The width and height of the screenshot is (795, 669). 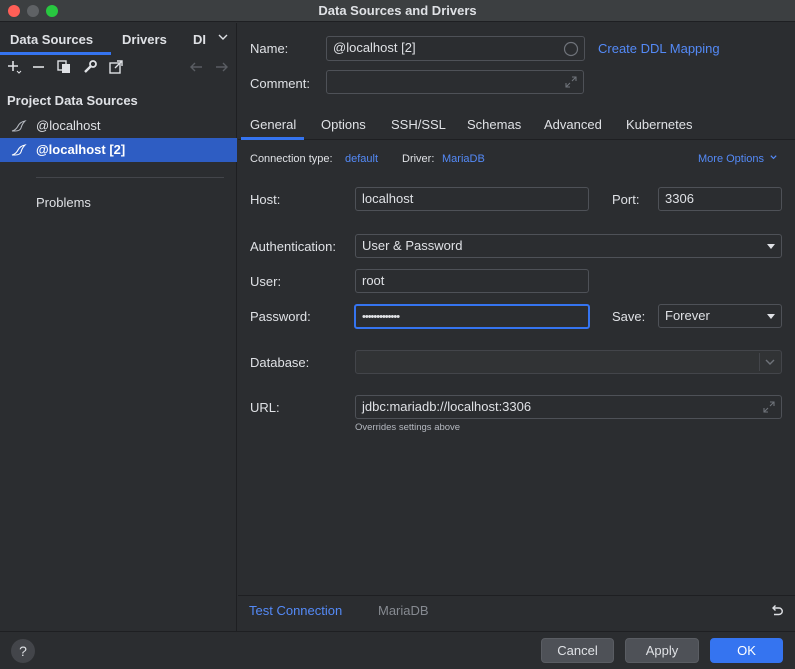 What do you see at coordinates (293, 246) in the screenshot?
I see `authentication-label: Authentication:` at bounding box center [293, 246].